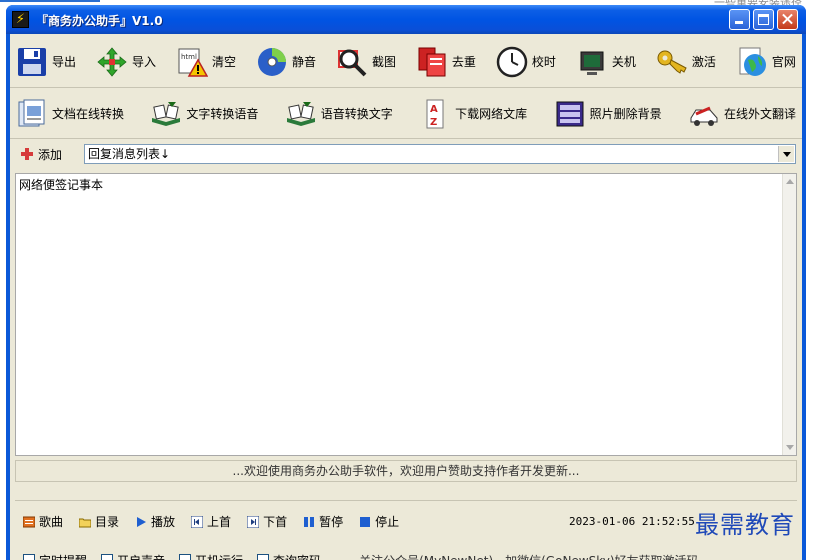 The image size is (824, 560). I want to click on song-icon, so click(29, 521).